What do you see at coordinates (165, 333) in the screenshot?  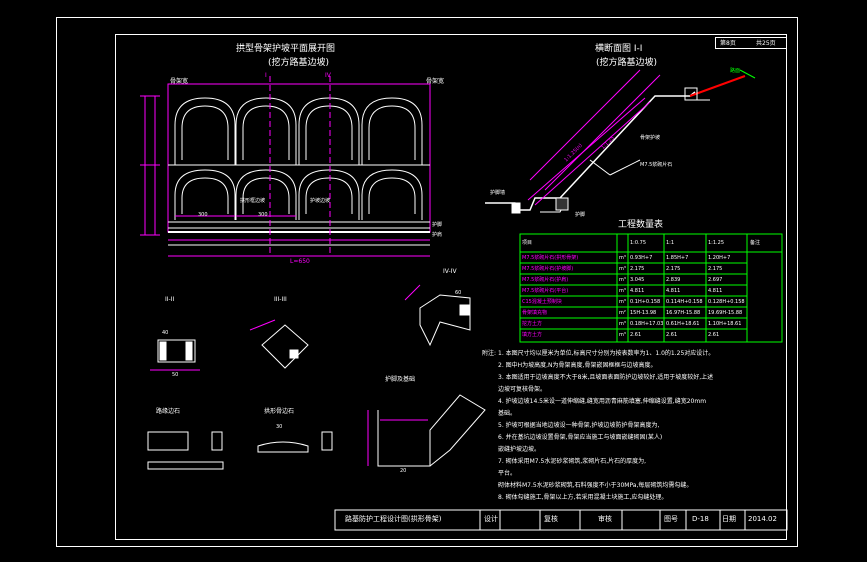 I see `detail-dim-40: 40` at bounding box center [165, 333].